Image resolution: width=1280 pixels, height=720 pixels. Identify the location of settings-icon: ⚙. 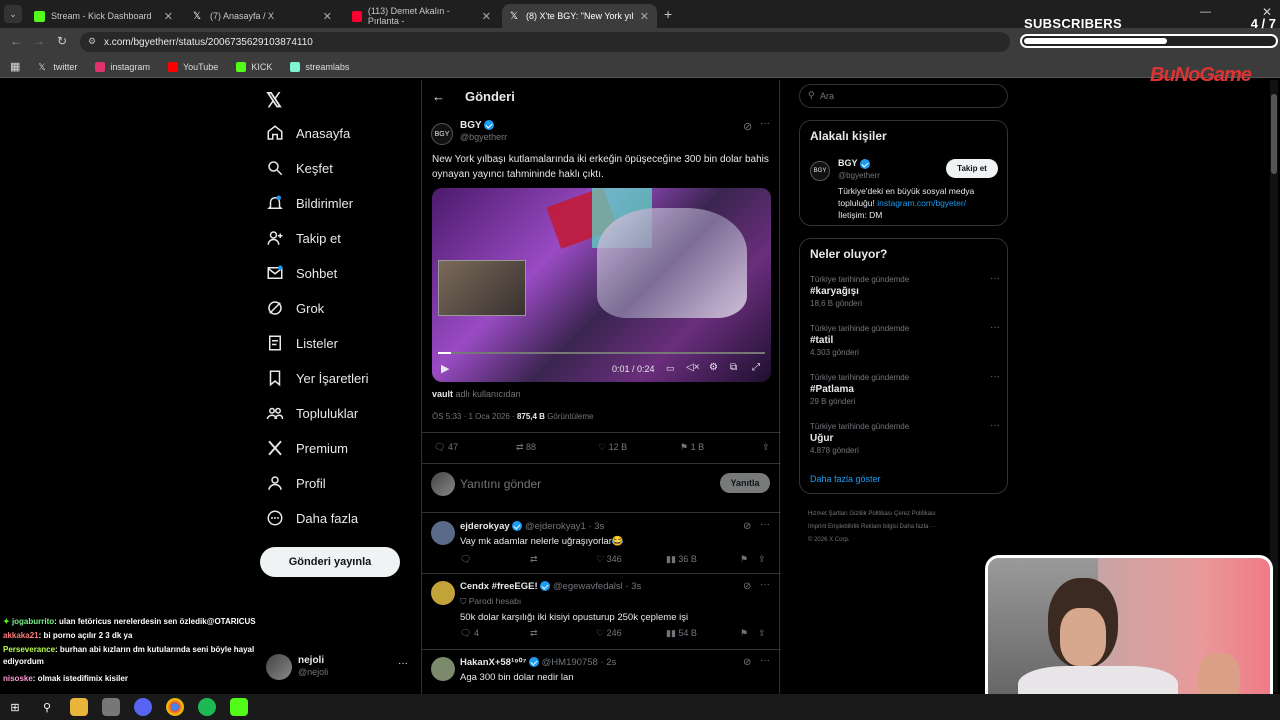
(713, 367).